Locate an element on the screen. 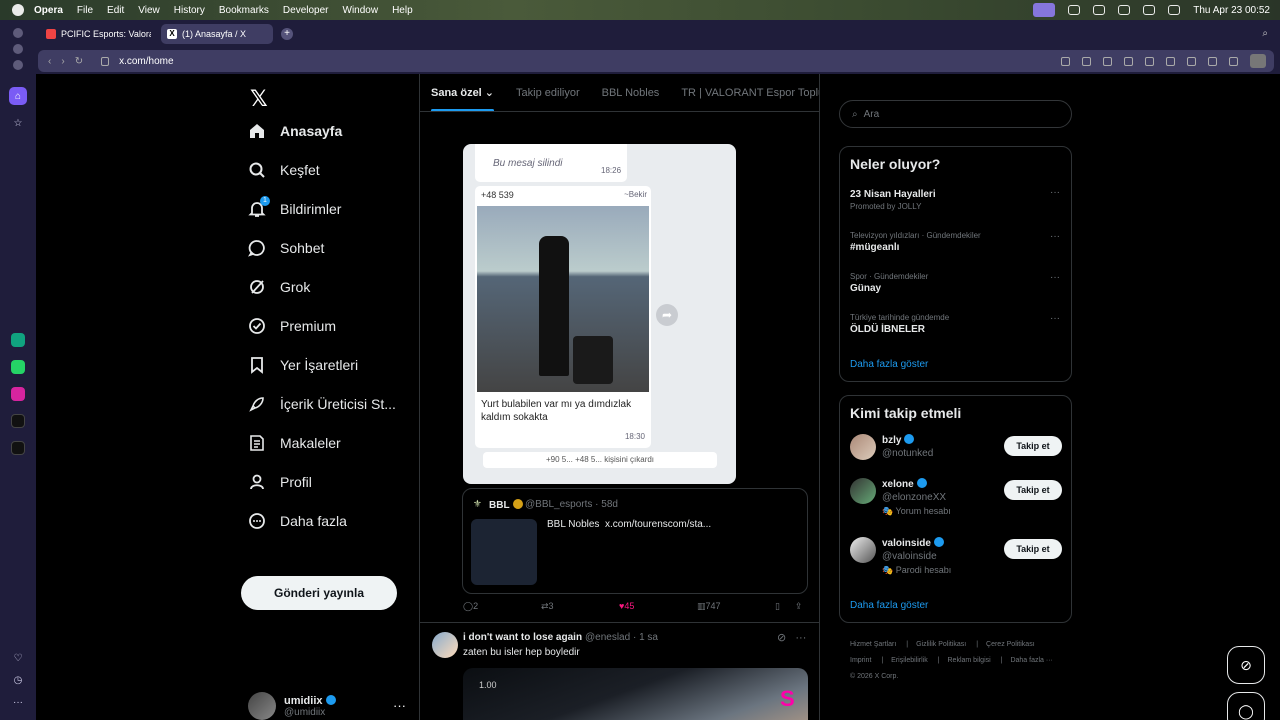  url-text: x.com/home is located at coordinates (146, 61).